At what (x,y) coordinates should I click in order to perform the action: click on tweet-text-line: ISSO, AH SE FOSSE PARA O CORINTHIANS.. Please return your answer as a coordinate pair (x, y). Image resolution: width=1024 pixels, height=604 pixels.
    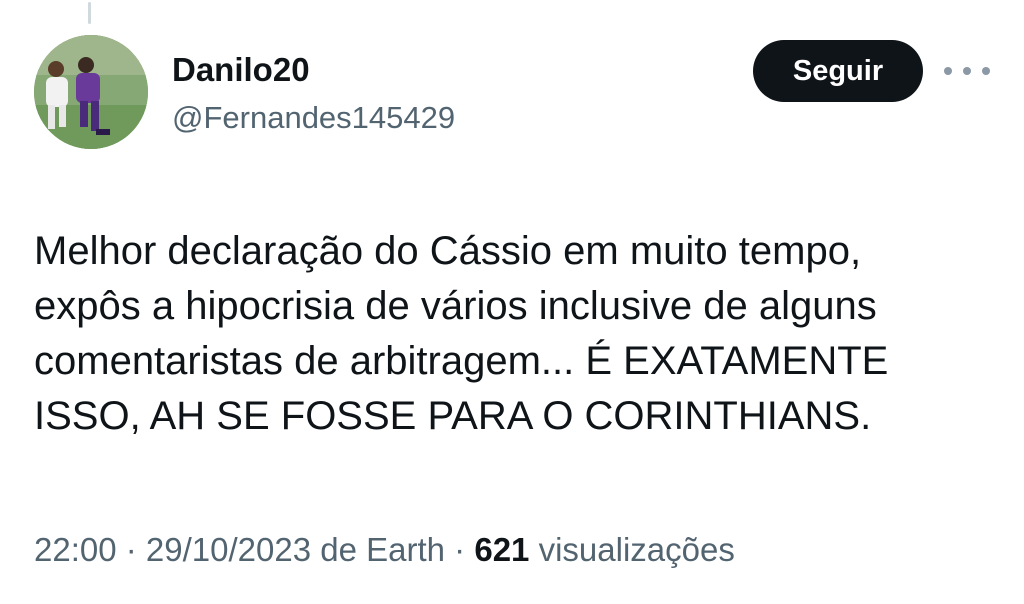
    Looking at the image, I should click on (453, 416).